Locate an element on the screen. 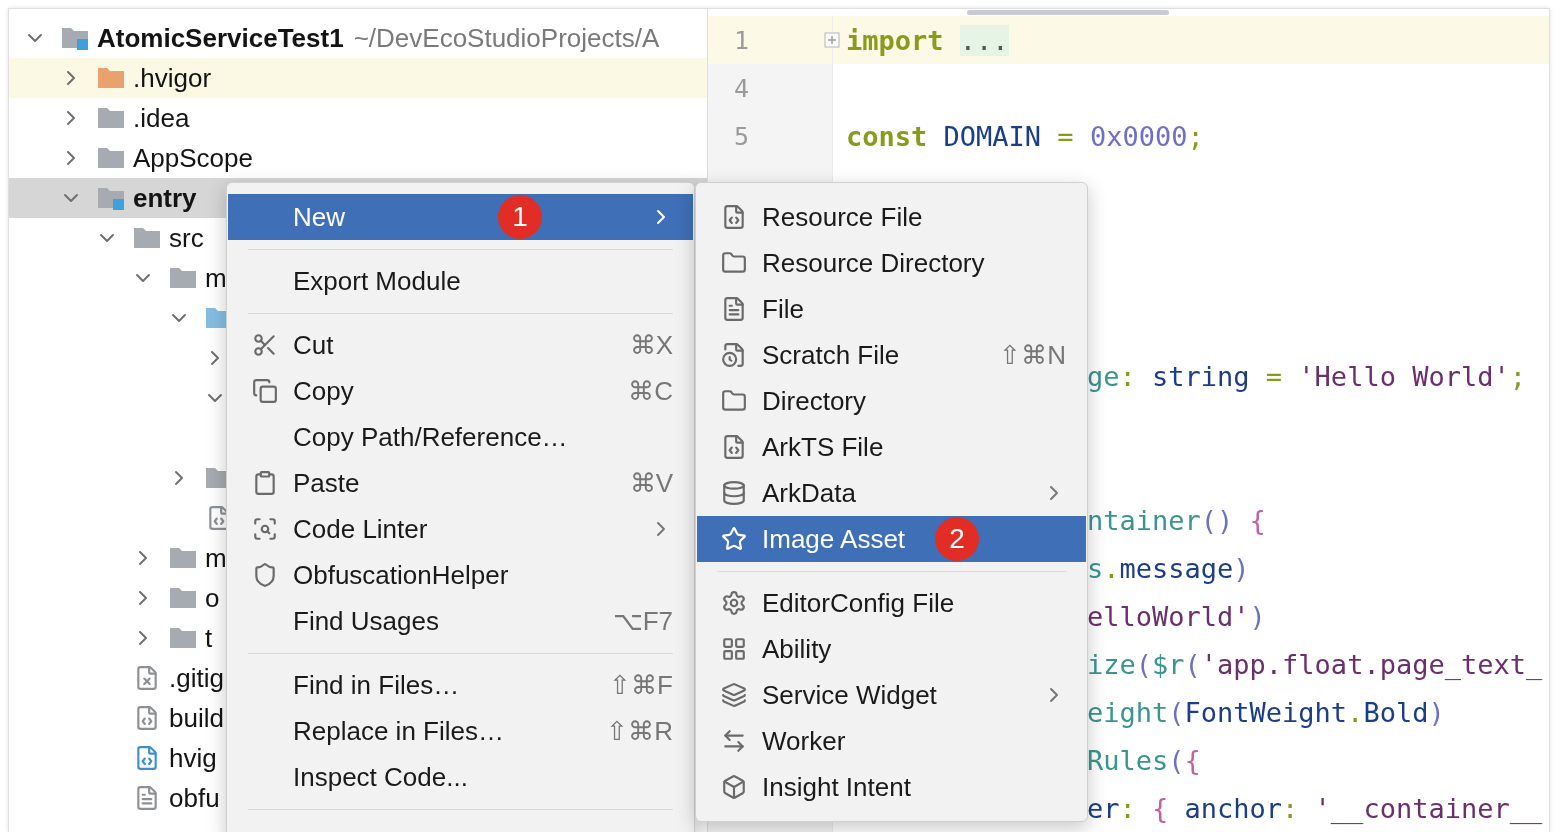  code-line: er: { anchor: '__container__ is located at coordinates (1315, 808).